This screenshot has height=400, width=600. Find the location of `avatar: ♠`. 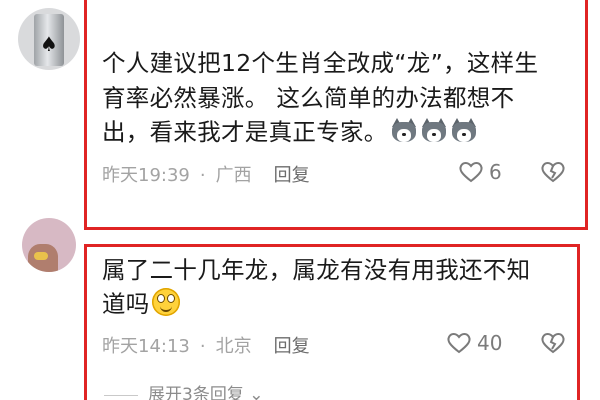

avatar: ♠ is located at coordinates (49, 39).